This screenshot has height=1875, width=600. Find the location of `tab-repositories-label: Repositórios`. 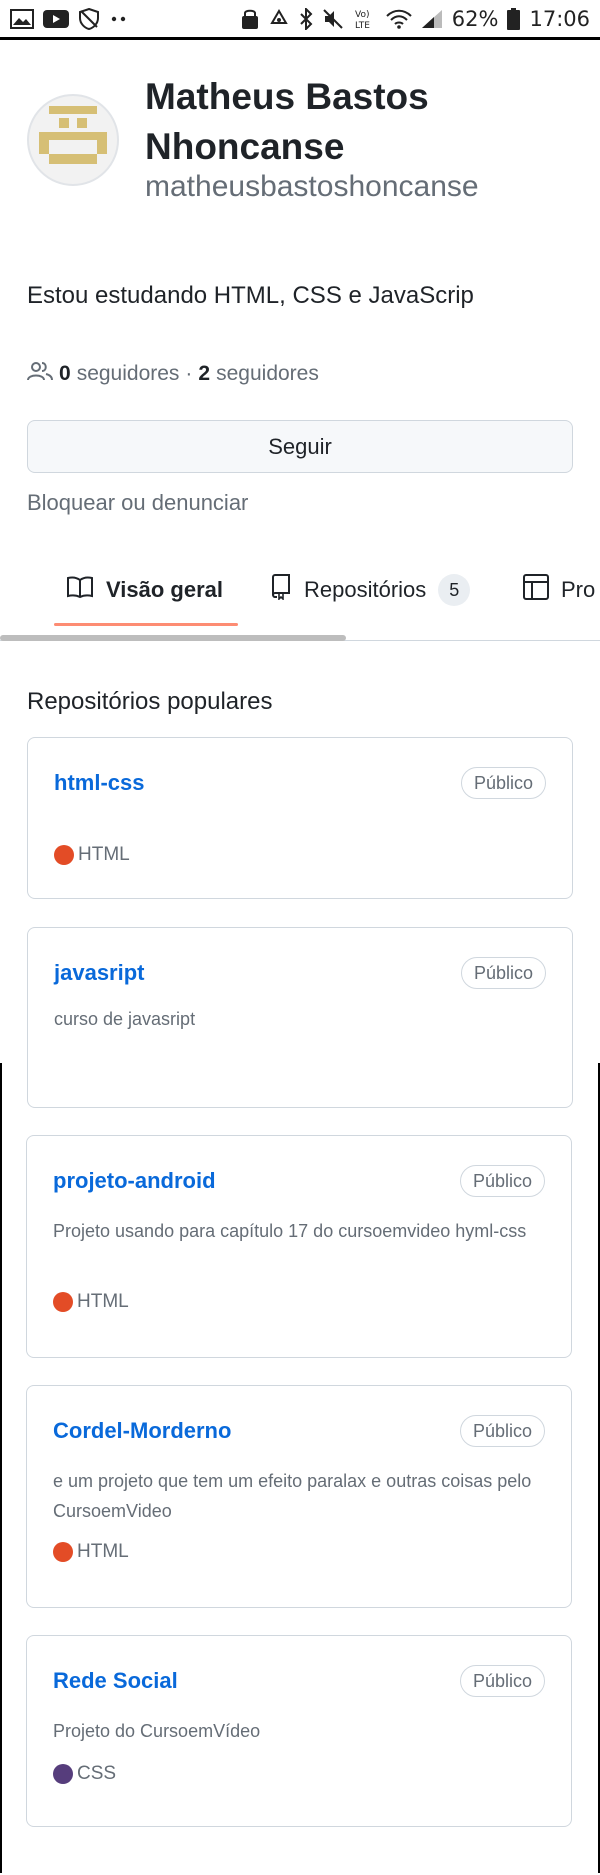

tab-repositories-label: Repositórios is located at coordinates (365, 589).